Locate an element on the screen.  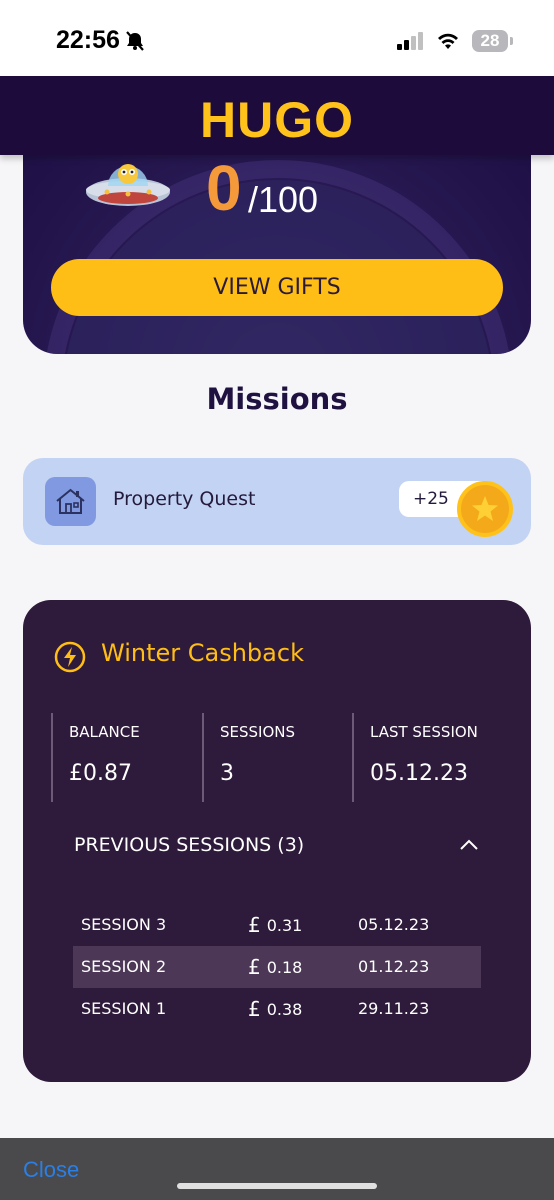
session-amount: £0.31 is located at coordinates (275, 925).